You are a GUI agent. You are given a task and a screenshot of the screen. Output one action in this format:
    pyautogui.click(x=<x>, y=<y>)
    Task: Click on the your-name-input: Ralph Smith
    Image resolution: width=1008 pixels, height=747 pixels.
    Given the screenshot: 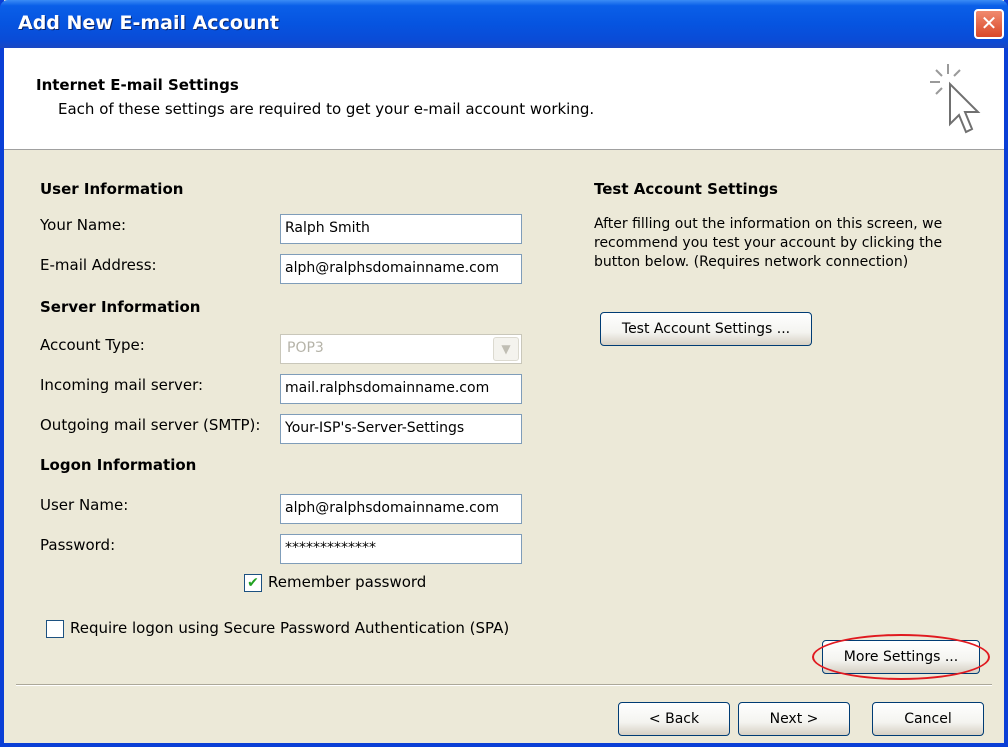 What is the action you would take?
    pyautogui.click(x=401, y=229)
    